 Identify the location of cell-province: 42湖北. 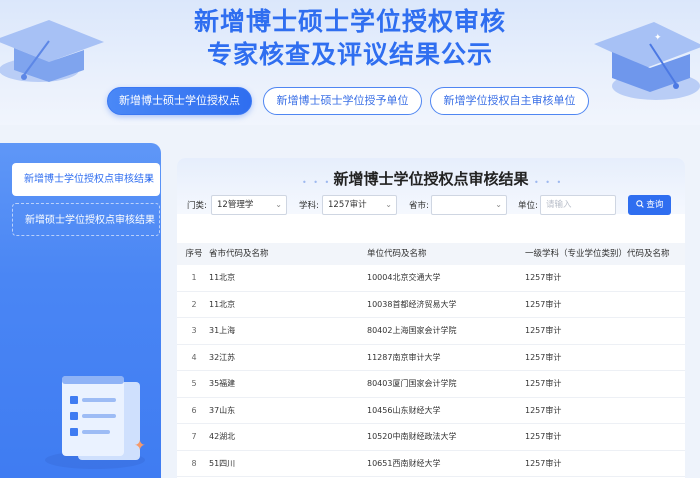
(222, 436).